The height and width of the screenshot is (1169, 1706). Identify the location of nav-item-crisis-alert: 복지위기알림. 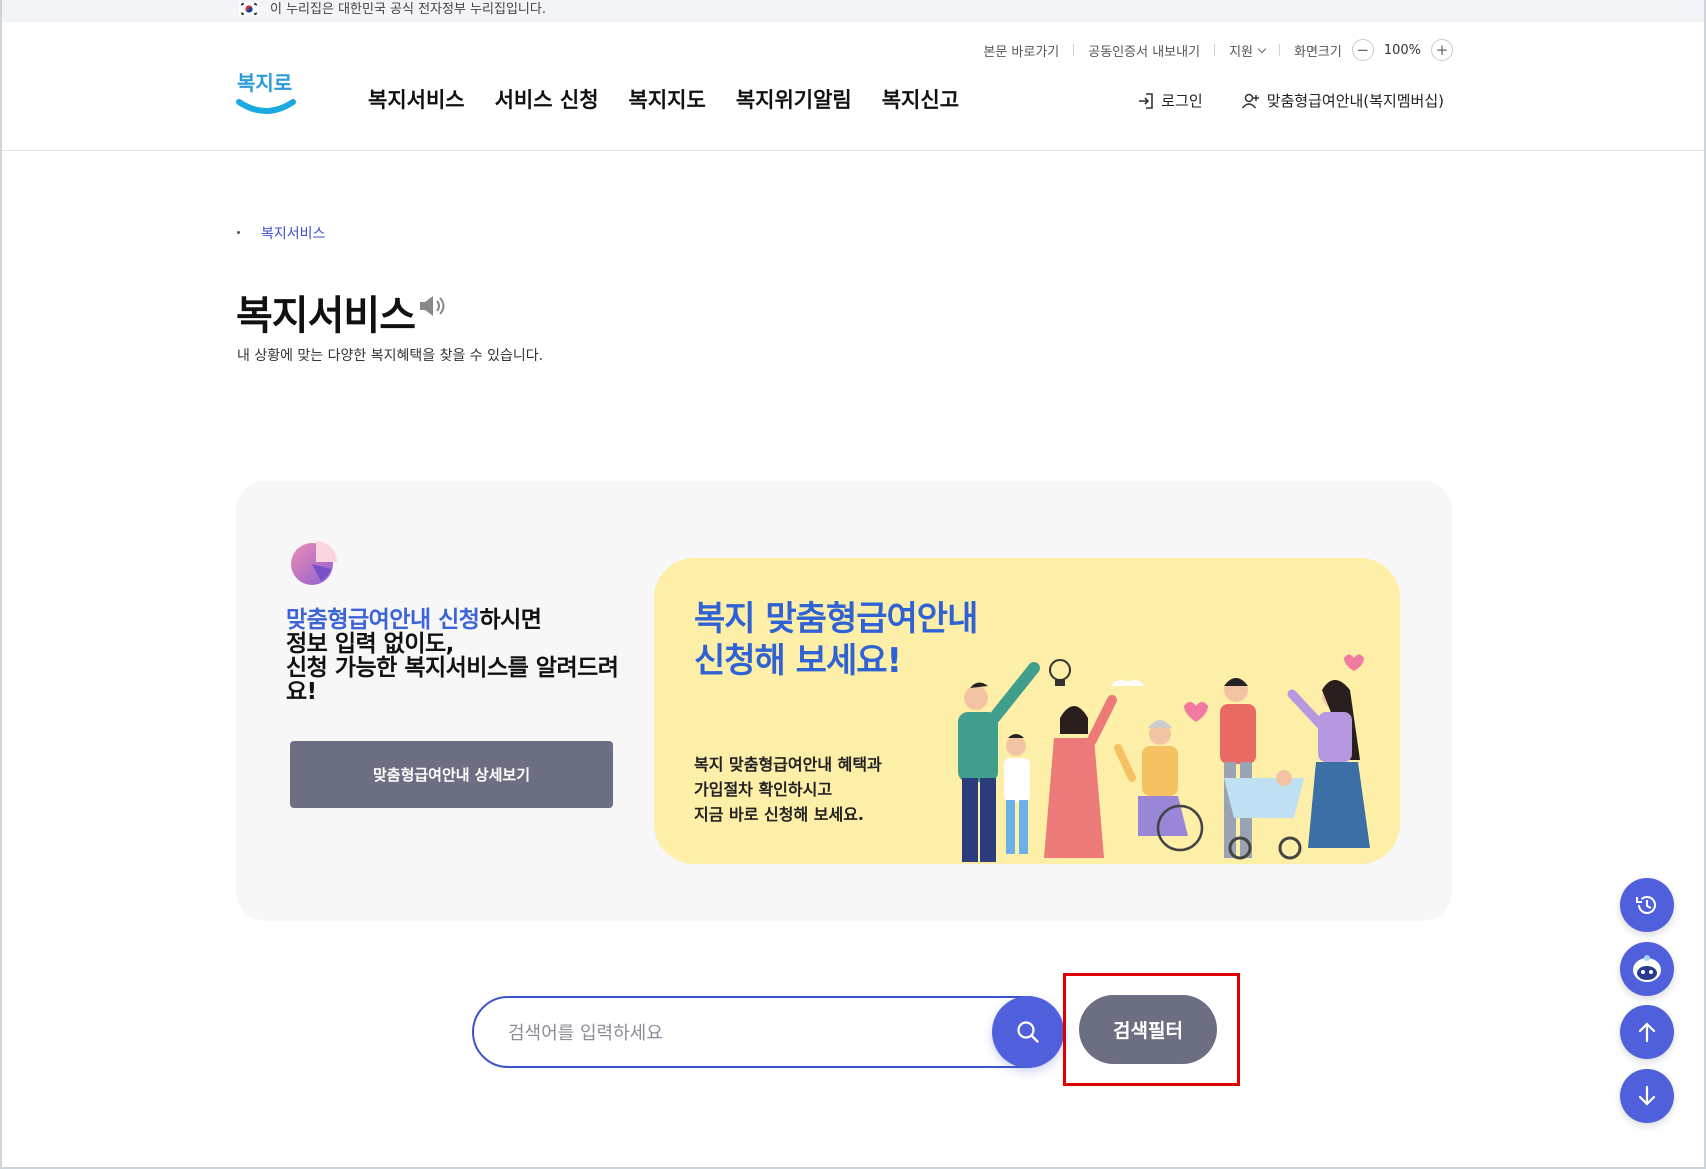
(794, 99).